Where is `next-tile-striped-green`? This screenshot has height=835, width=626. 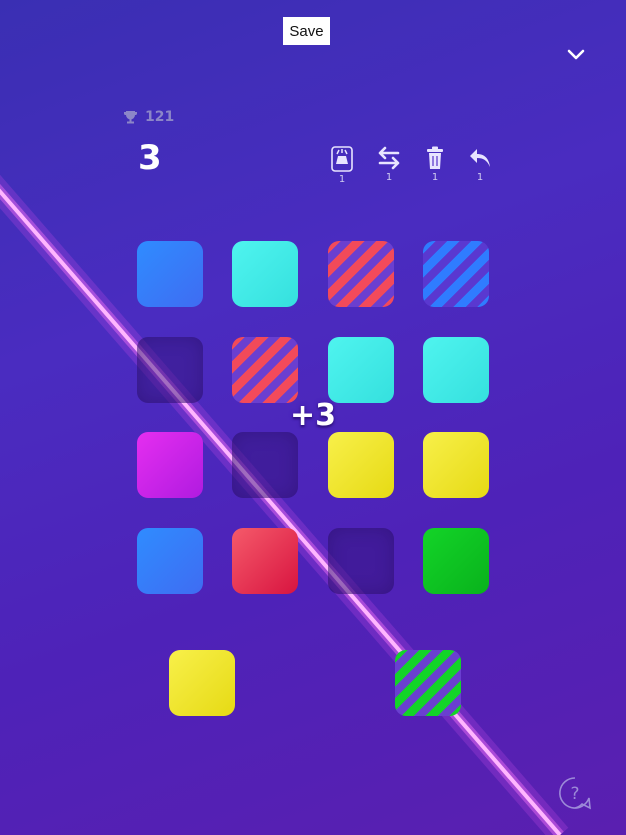 next-tile-striped-green is located at coordinates (428, 683).